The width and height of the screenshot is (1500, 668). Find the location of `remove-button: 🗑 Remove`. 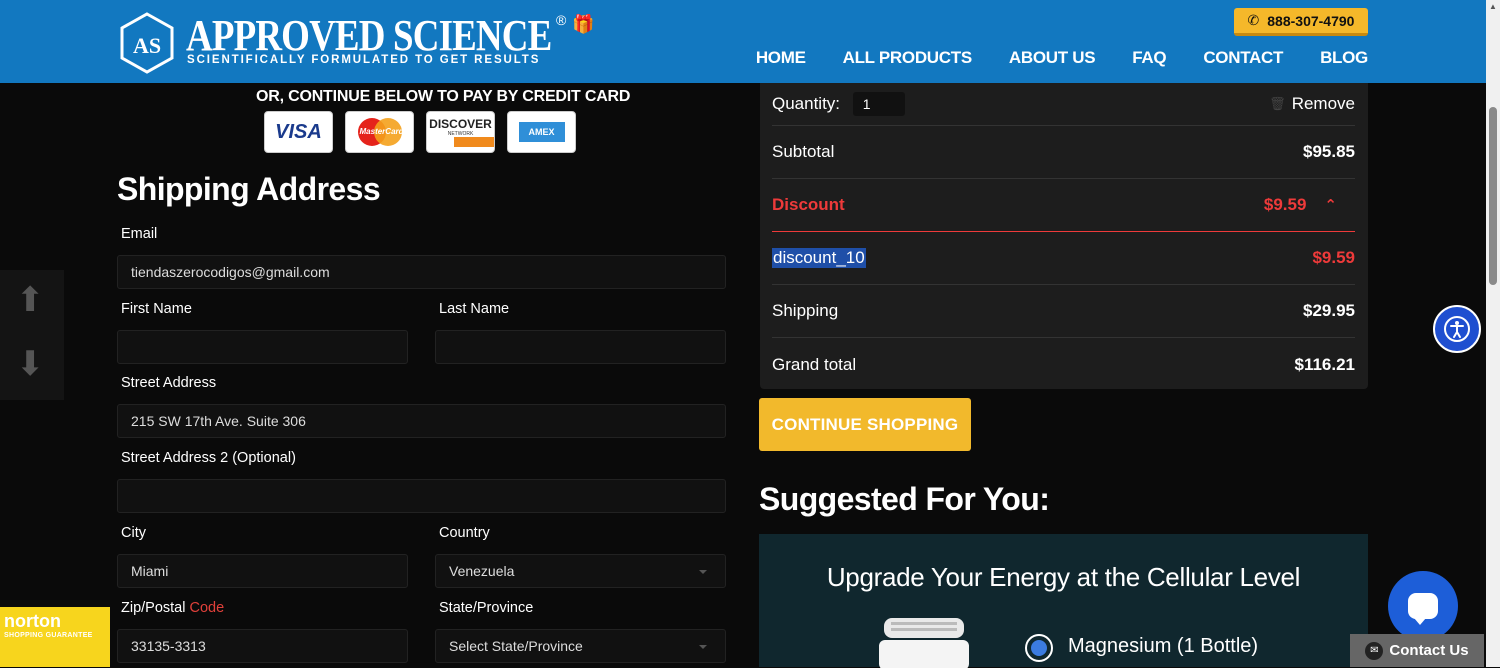

remove-button: 🗑 Remove is located at coordinates (1312, 104).